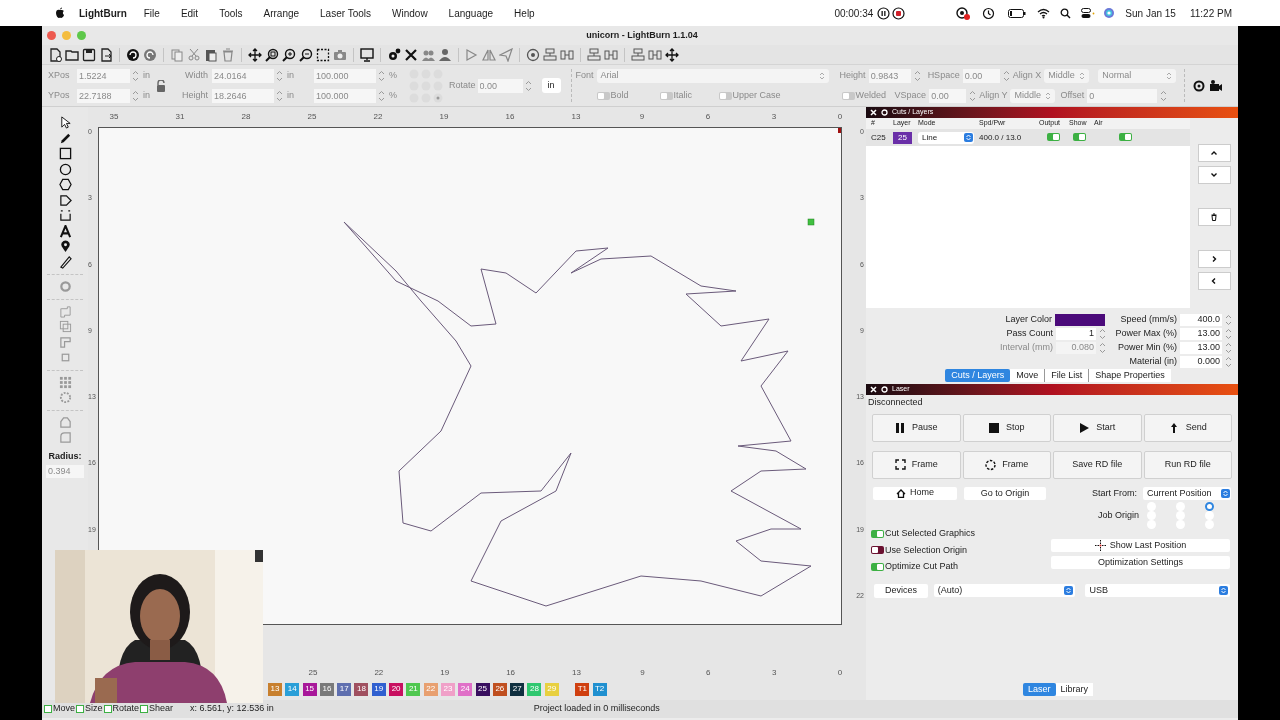 The image size is (1280, 720). I want to click on grid-array-icon, so click(65, 382).